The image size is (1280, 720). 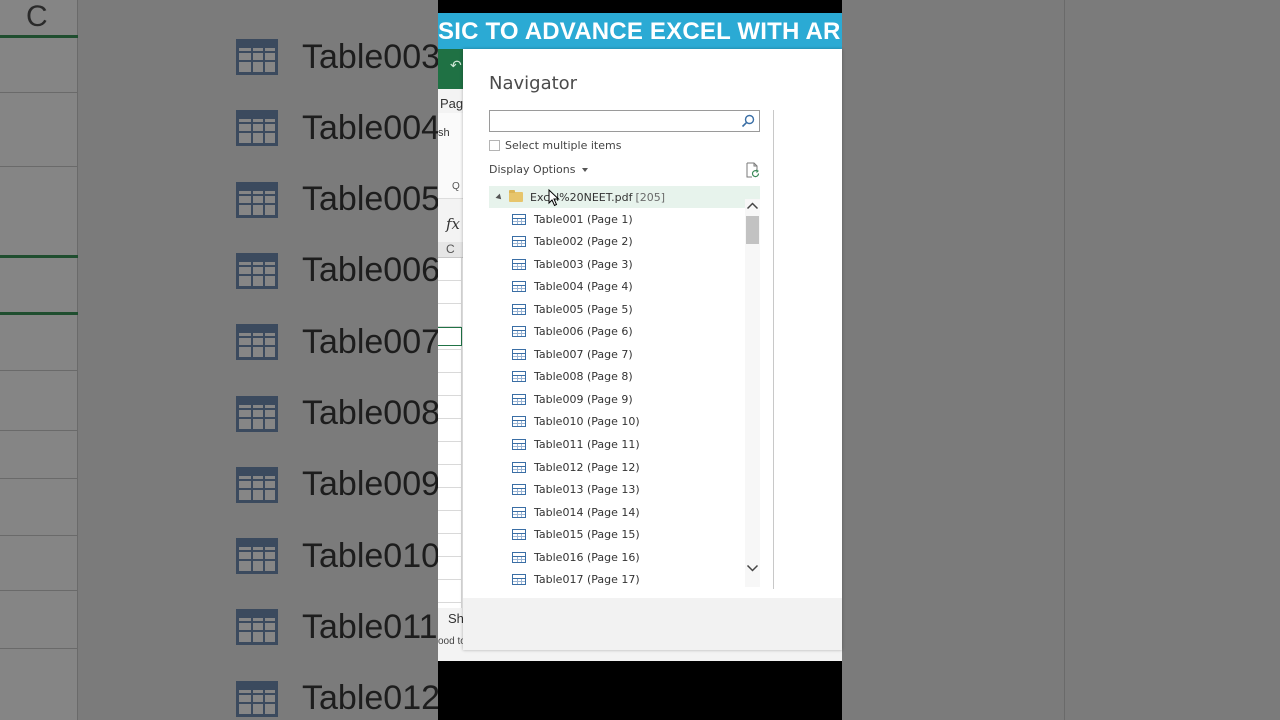 I want to click on tree-item-label: Table014 (Page 14), so click(x=587, y=512).